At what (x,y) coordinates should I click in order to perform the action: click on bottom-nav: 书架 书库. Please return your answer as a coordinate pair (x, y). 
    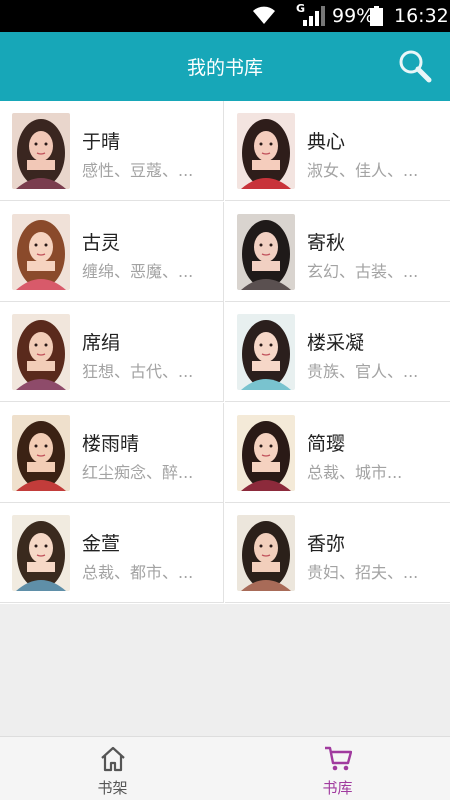
    Looking at the image, I should click on (225, 768).